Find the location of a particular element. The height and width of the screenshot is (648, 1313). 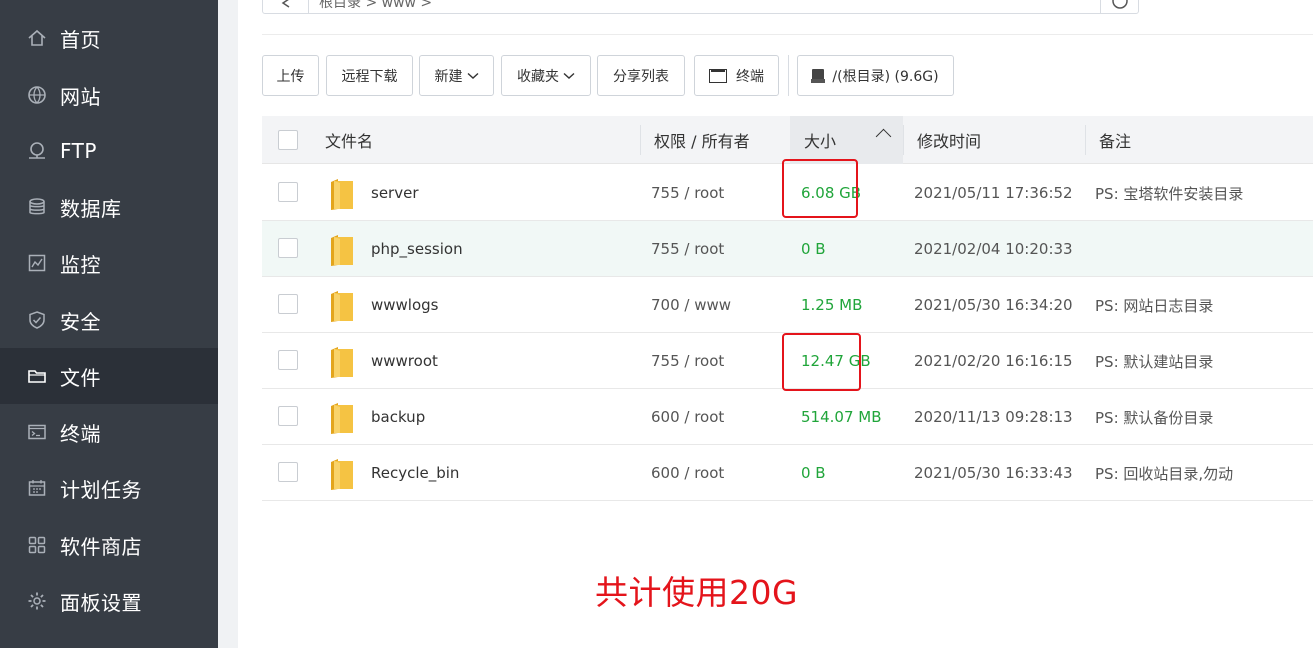

table-header: 文件名 权限 / 所有者 大小 修改时间 备注 is located at coordinates (787, 140).